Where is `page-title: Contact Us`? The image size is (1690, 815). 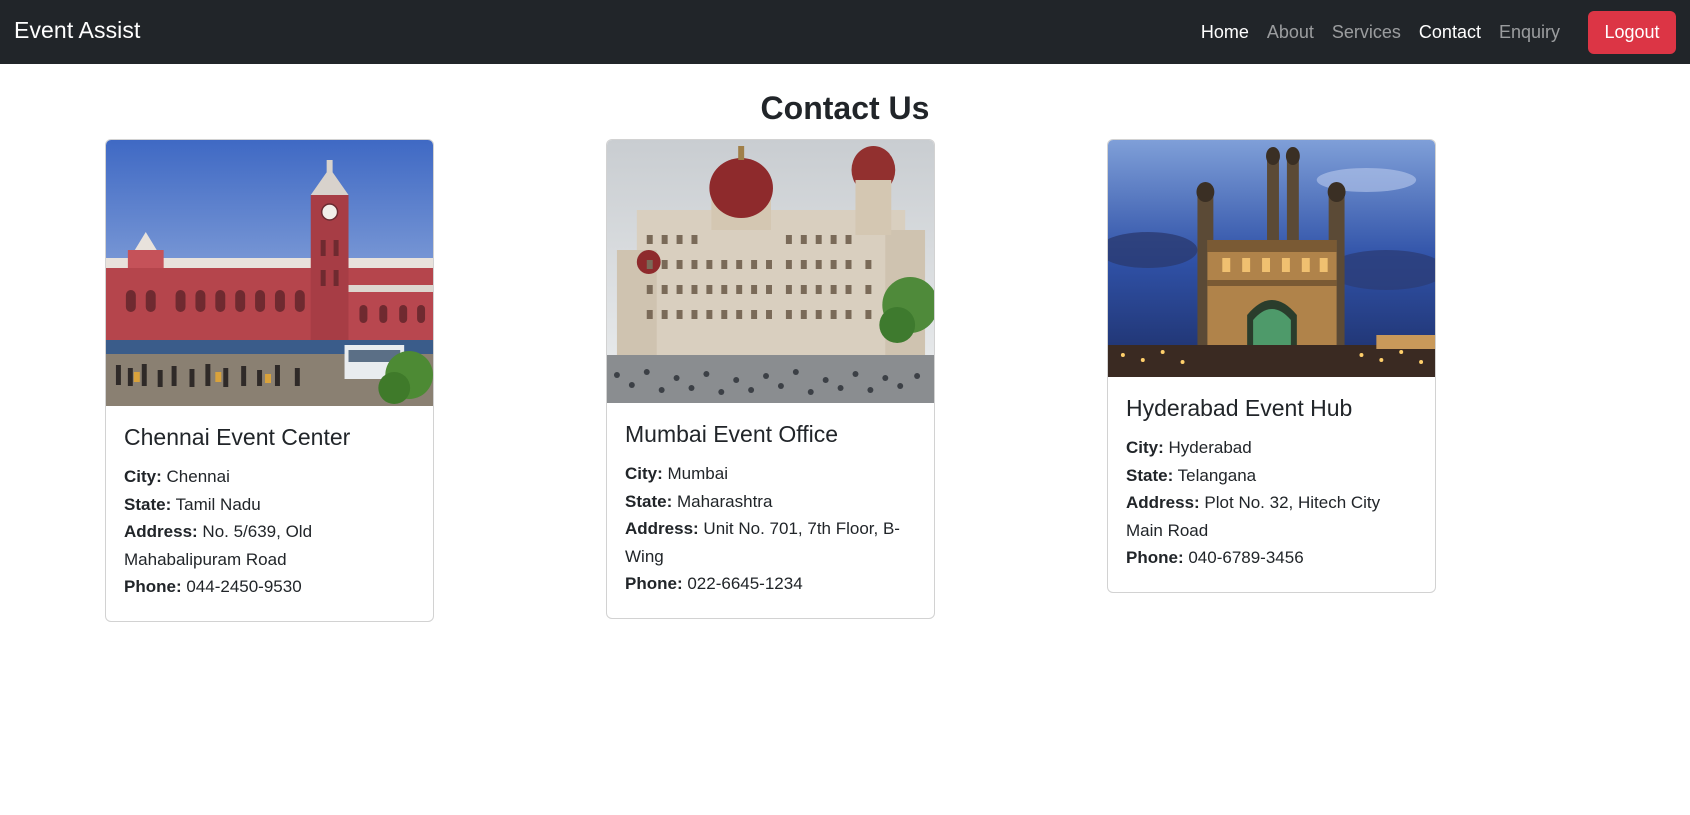 page-title: Contact Us is located at coordinates (845, 108).